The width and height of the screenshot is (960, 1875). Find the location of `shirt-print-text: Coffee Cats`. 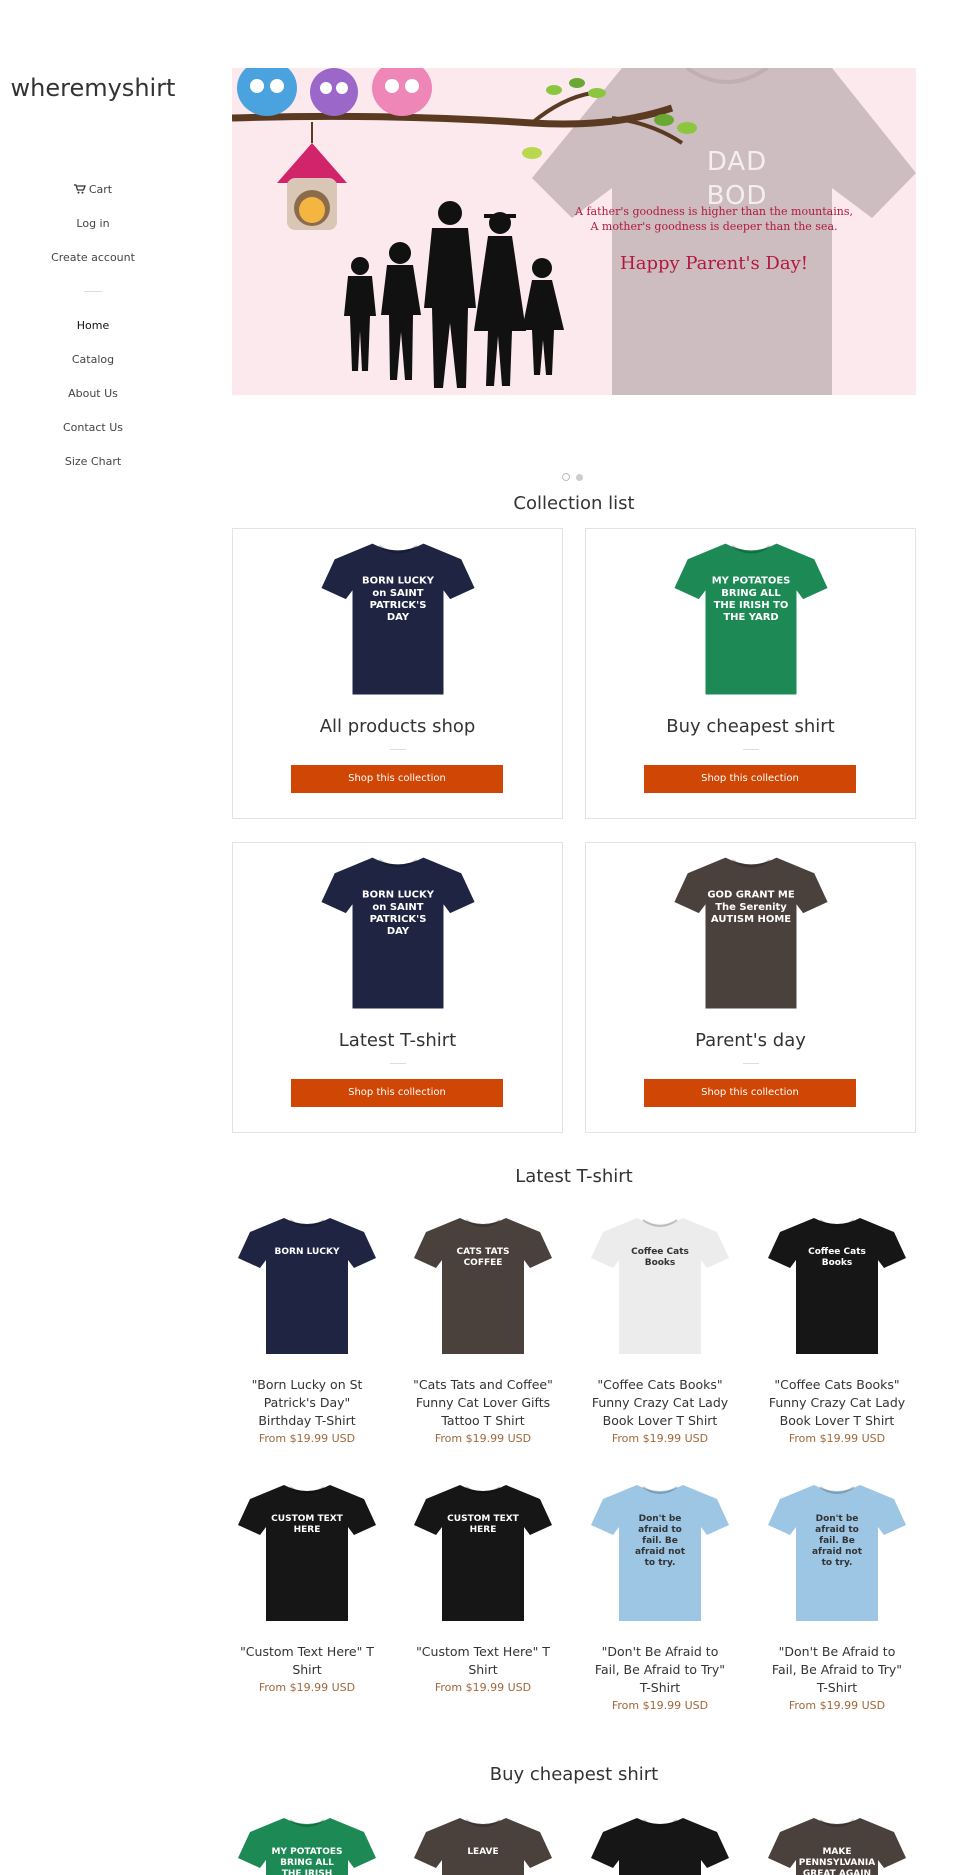

shirt-print-text: Coffee Cats is located at coordinates (660, 1252).